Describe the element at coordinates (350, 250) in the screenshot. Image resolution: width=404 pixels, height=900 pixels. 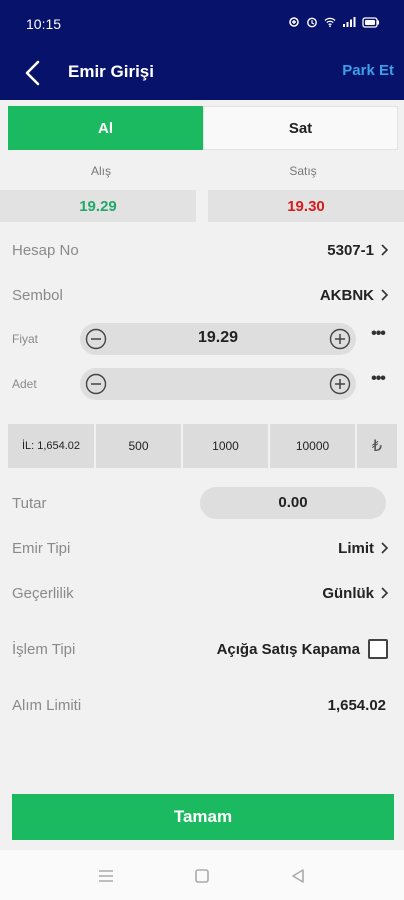
I see `account-value: 5307-1` at that location.